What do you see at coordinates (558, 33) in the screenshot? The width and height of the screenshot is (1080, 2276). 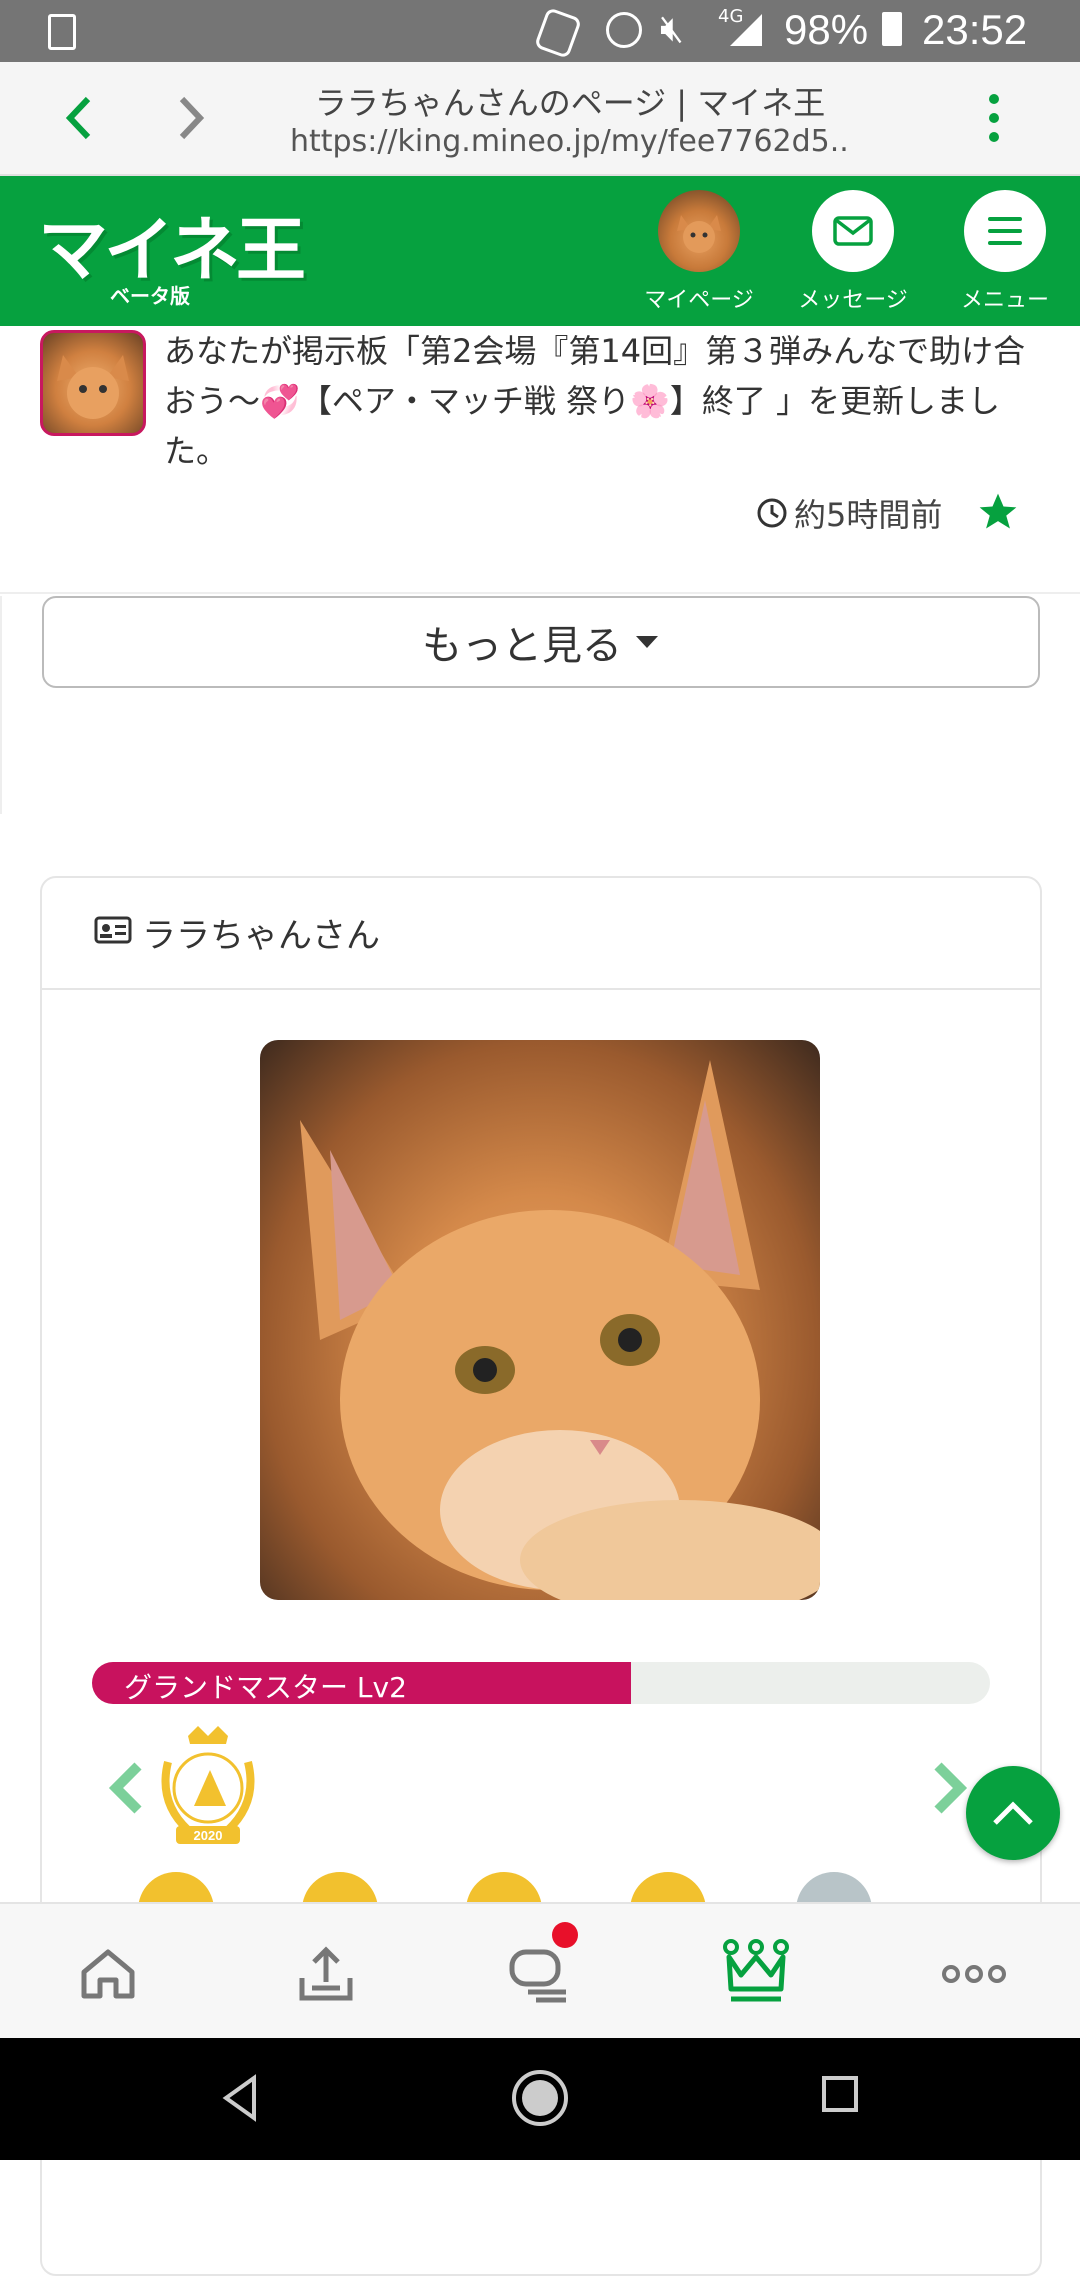 I see `data-saver-icon` at bounding box center [558, 33].